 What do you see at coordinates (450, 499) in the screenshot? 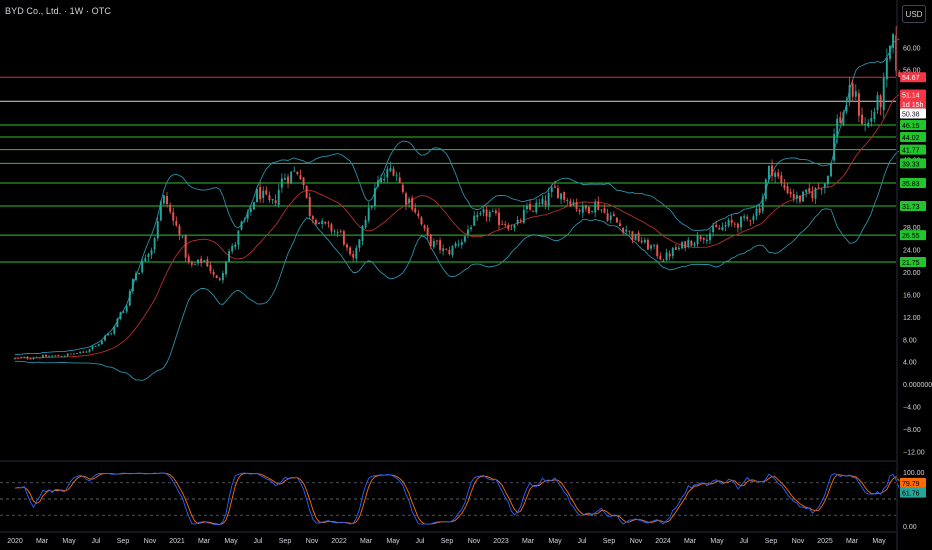
I see `oscillator-pane` at bounding box center [450, 499].